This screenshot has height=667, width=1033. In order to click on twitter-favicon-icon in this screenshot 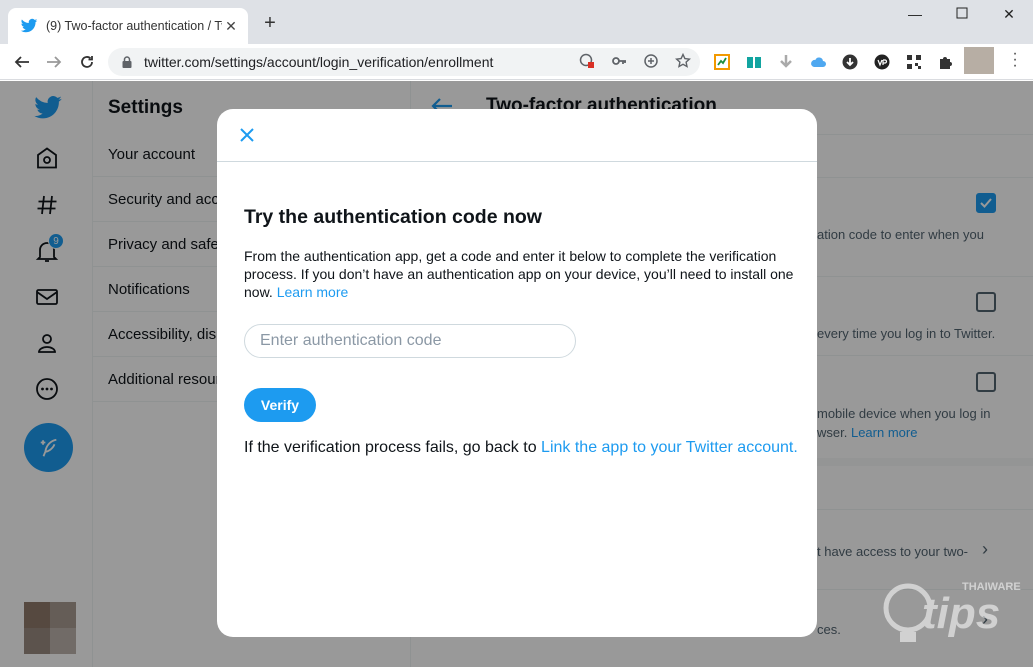, I will do `click(29, 25)`.